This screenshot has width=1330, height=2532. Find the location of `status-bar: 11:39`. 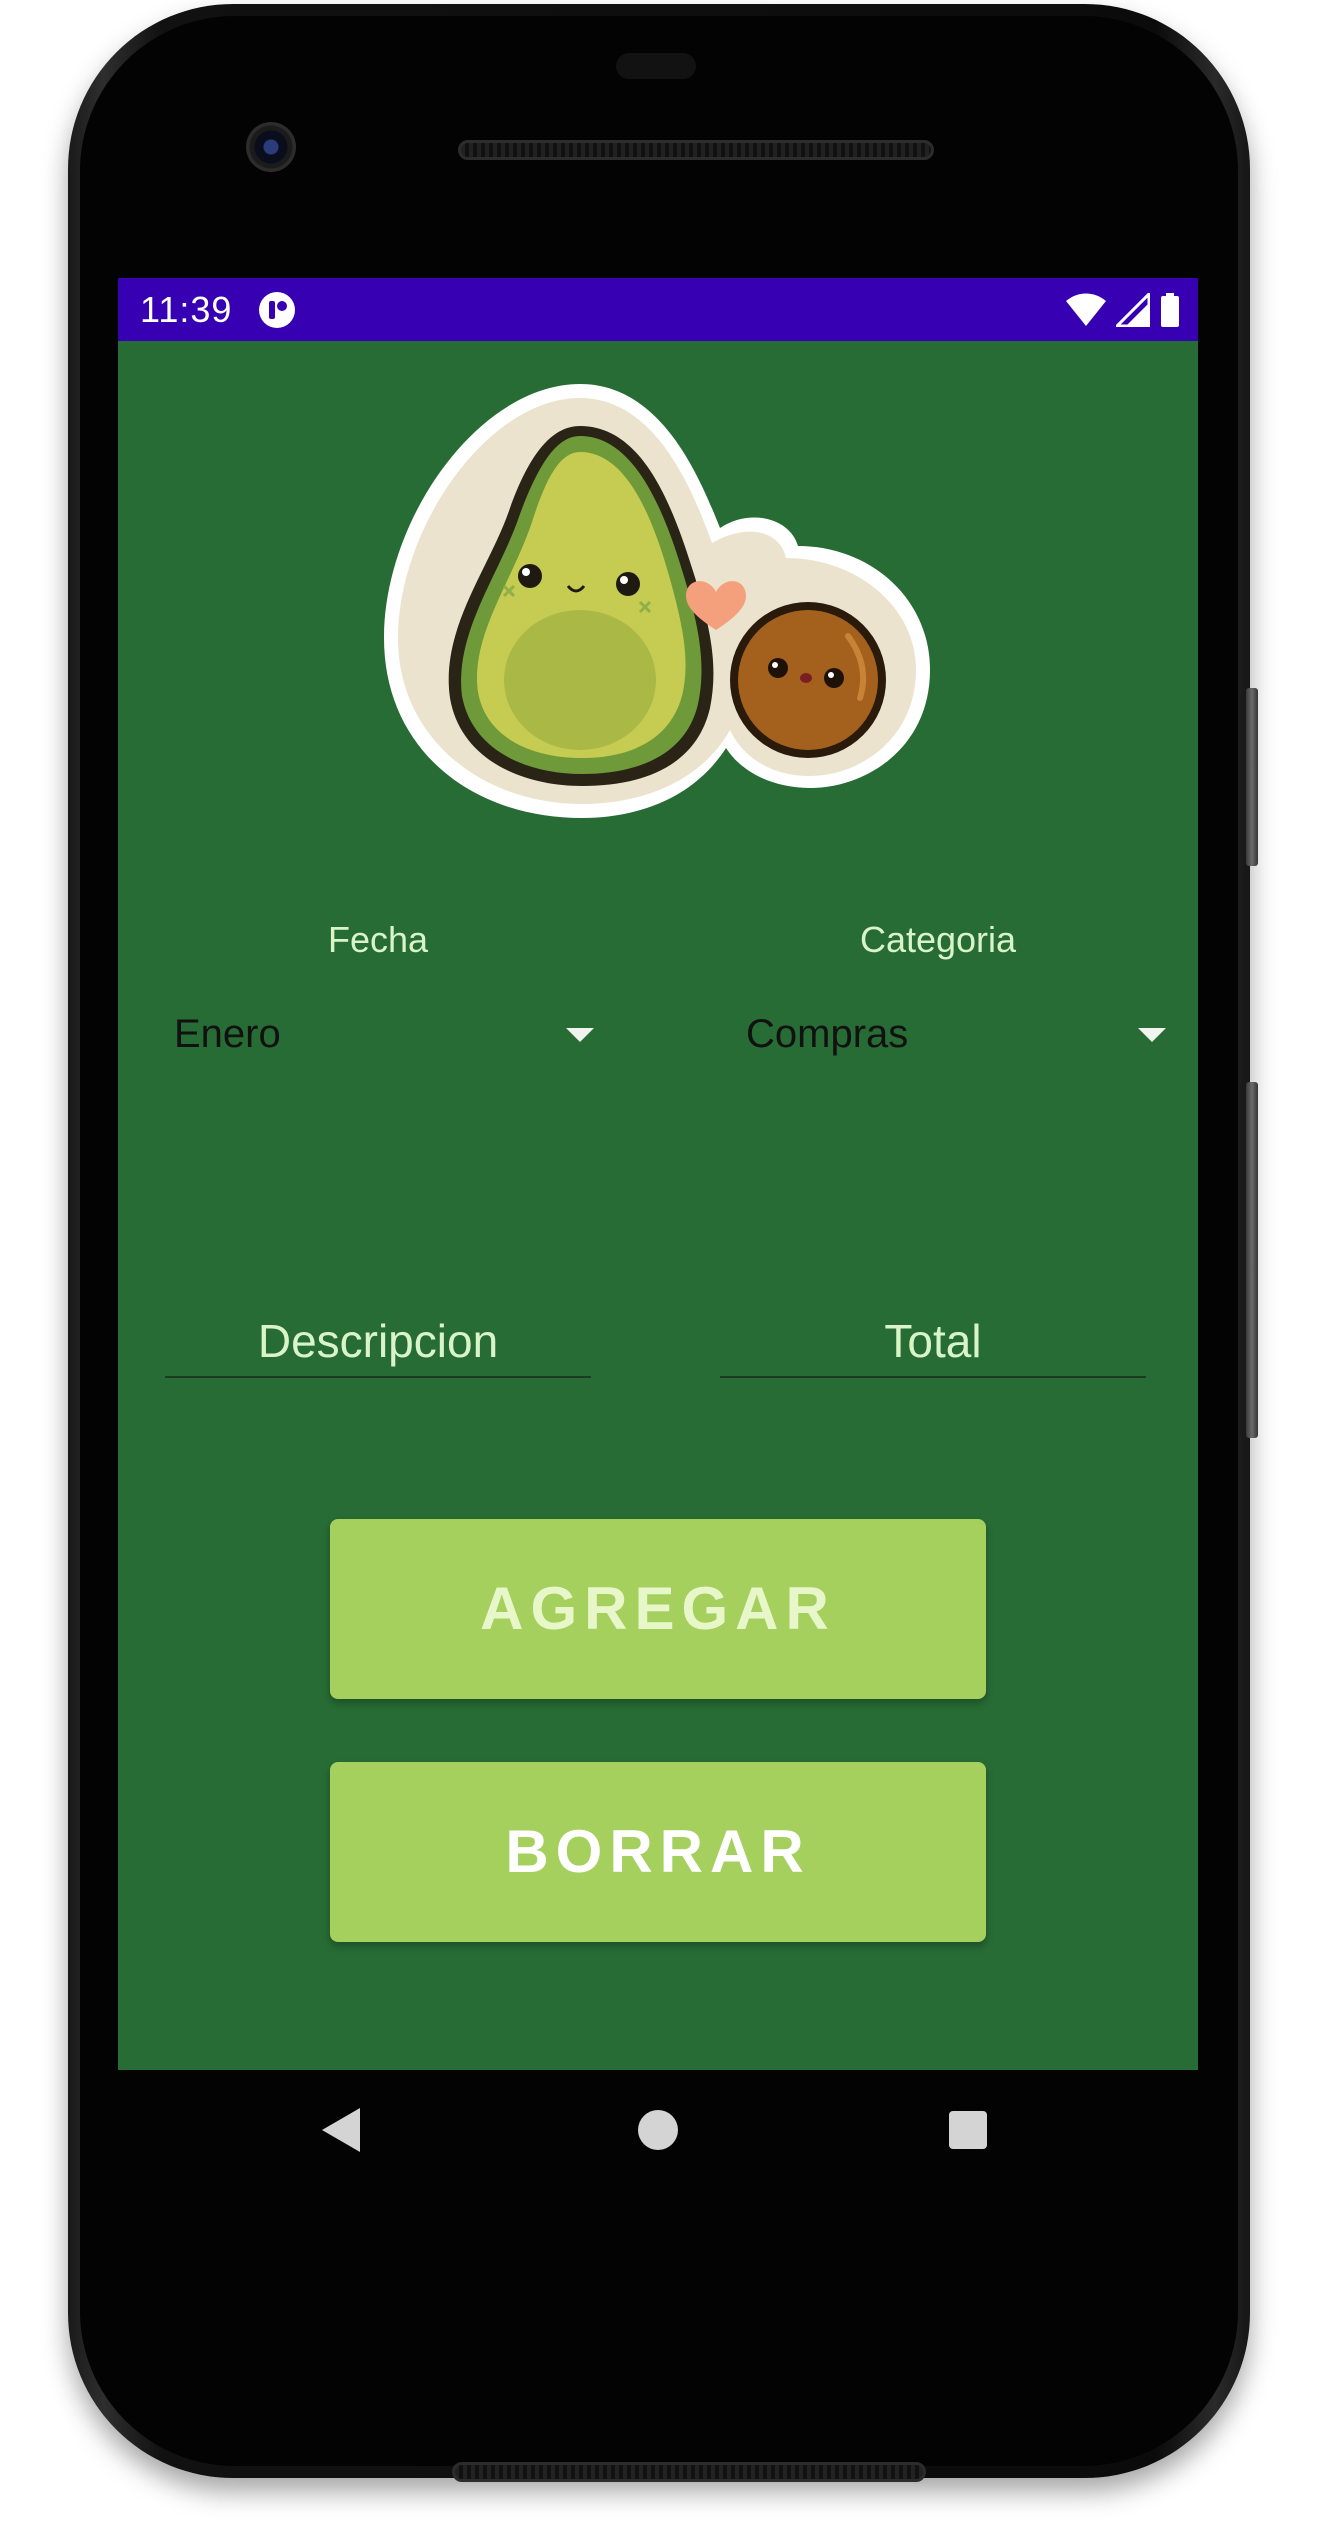

status-bar: 11:39 is located at coordinates (658, 309).